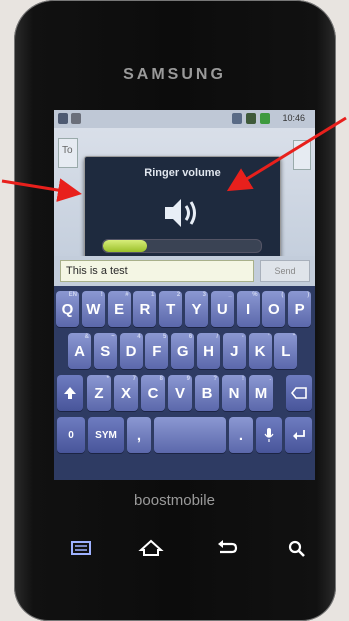 Image resolution: width=349 pixels, height=621 pixels. Describe the element at coordinates (188, 379) in the screenshot. I see `key-alt-label: 9` at that location.